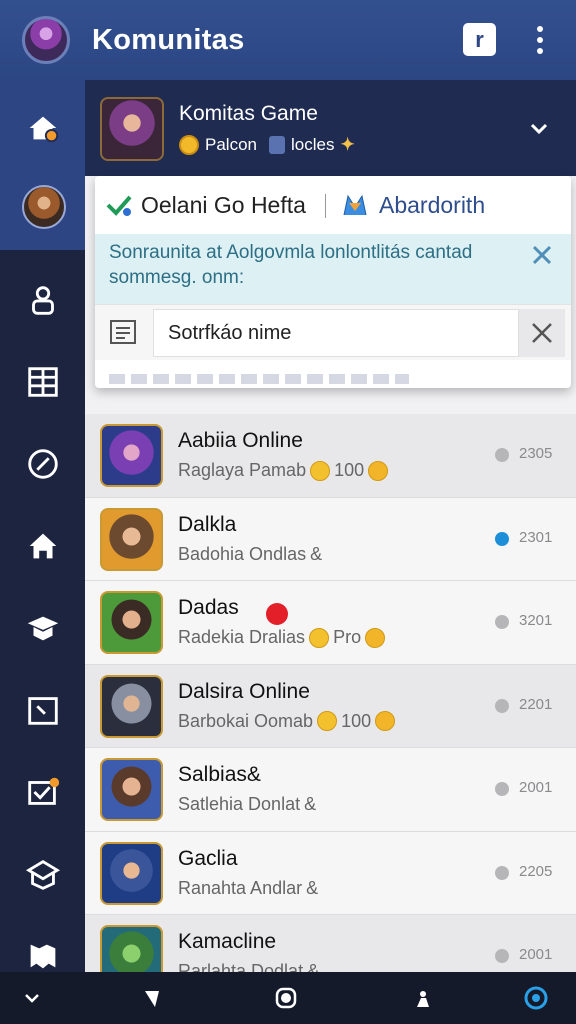  Describe the element at coordinates (207, 524) in the screenshot. I see `item-name: Dalkla` at that location.